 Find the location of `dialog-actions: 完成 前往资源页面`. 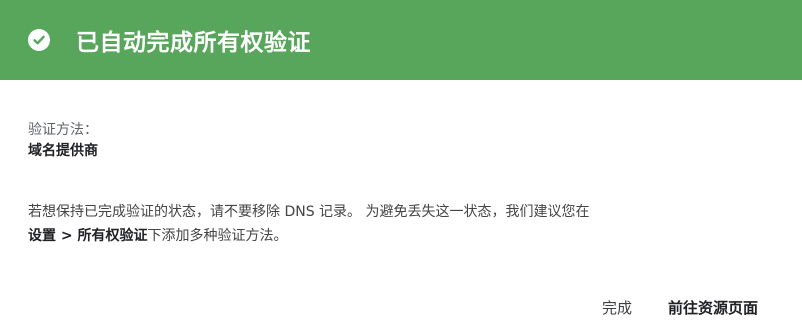

dialog-actions: 完成 前往资源页面 is located at coordinates (680, 307).